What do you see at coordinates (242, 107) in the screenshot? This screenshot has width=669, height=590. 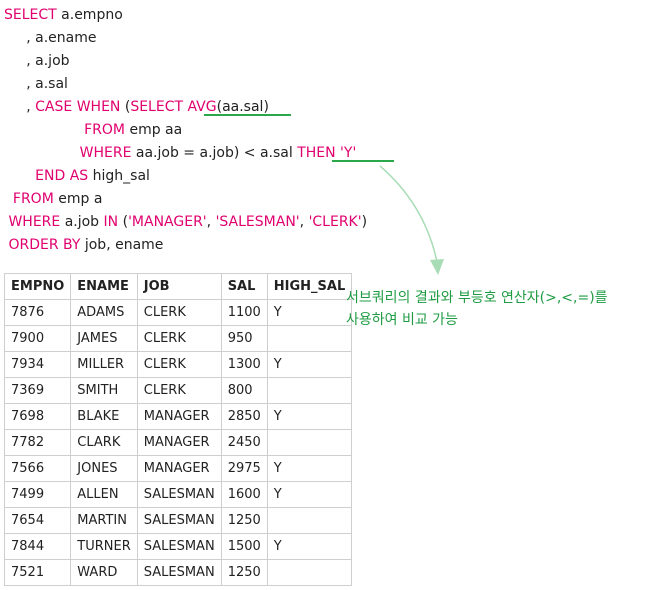 I see `sql-text: (aa.sal)` at bounding box center [242, 107].